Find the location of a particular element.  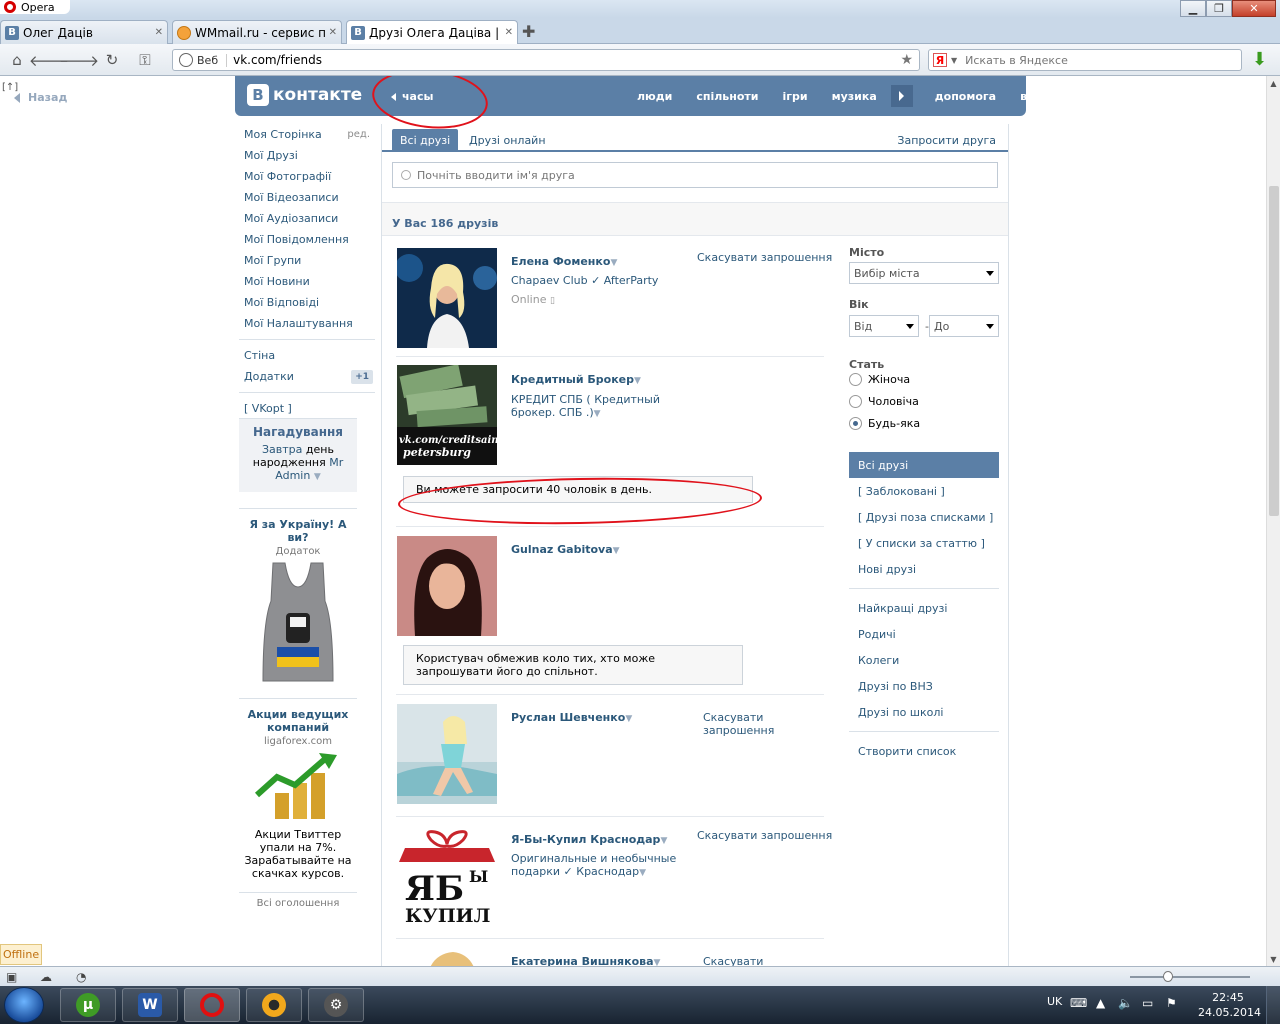

taskbar-app-emblem: ⚙ is located at coordinates (336, 1005).